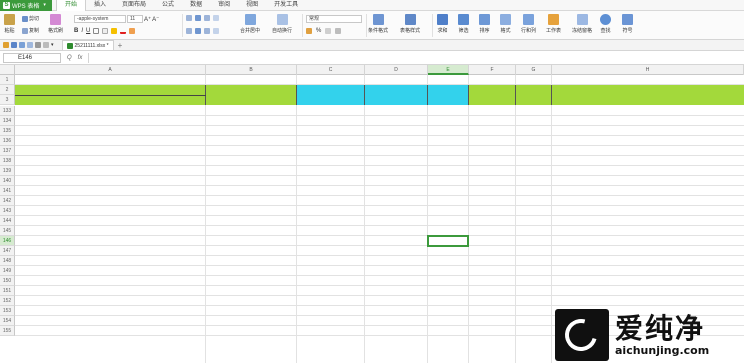  What do you see at coordinates (71, 5) in the screenshot?
I see `tab-home: 开始` at bounding box center [71, 5].